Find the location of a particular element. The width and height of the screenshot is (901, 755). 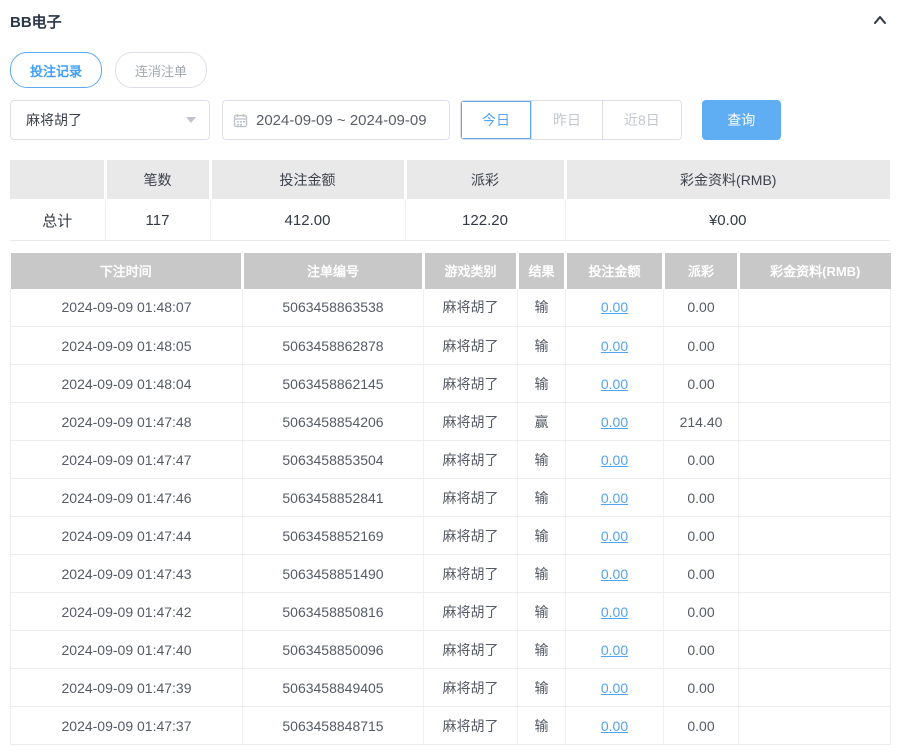

cell-bet-time: 2024-09-09 01:48:04 is located at coordinates (126, 383).